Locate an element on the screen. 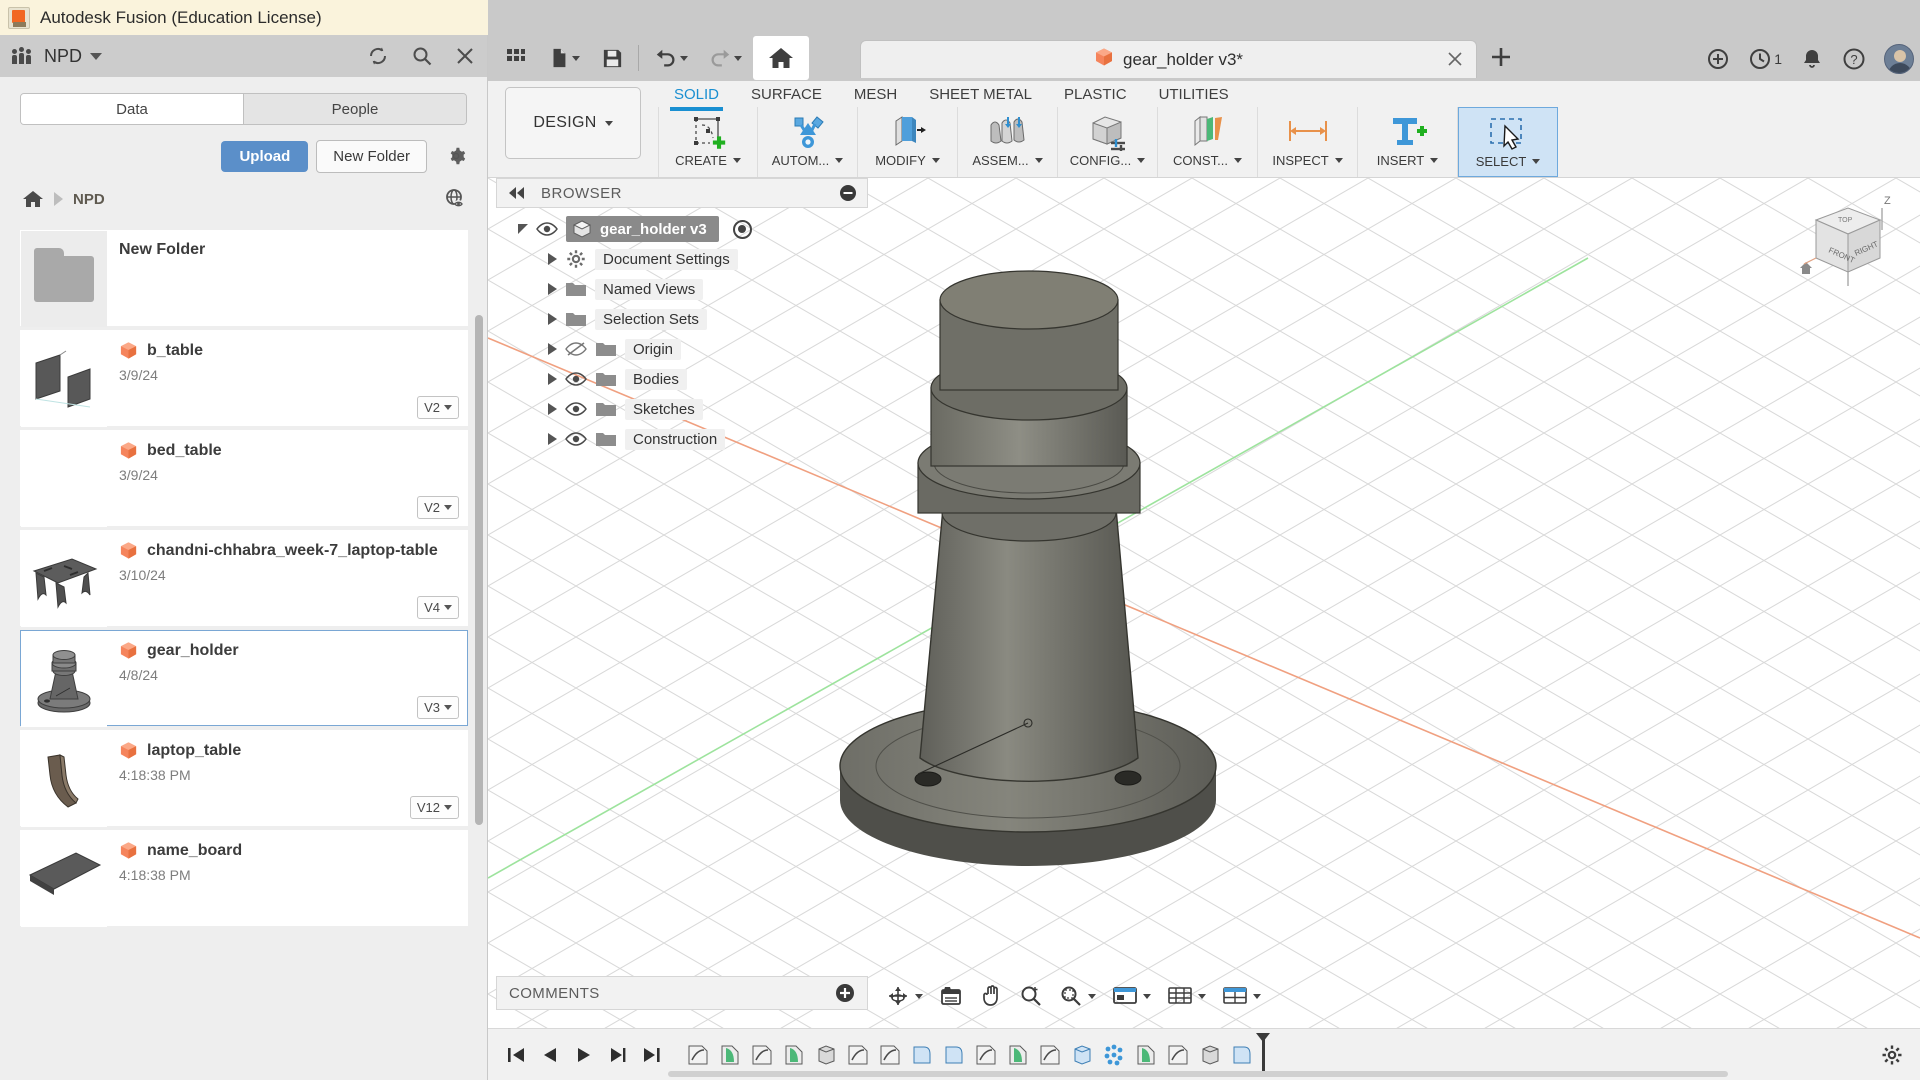 This screenshot has width=1920, height=1080. timeline-marker is located at coordinates (1263, 1052).